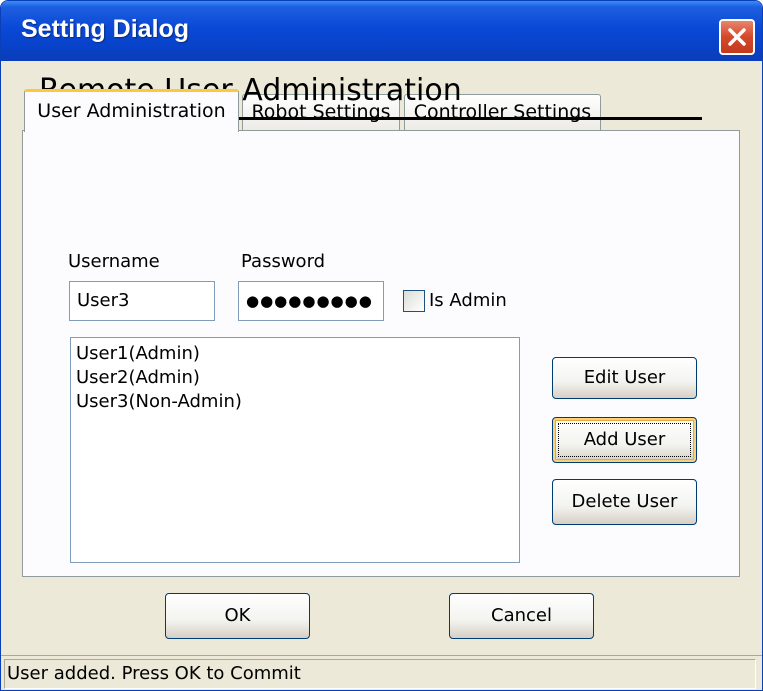 The image size is (763, 691). I want to click on ok-label: OK, so click(237, 615).